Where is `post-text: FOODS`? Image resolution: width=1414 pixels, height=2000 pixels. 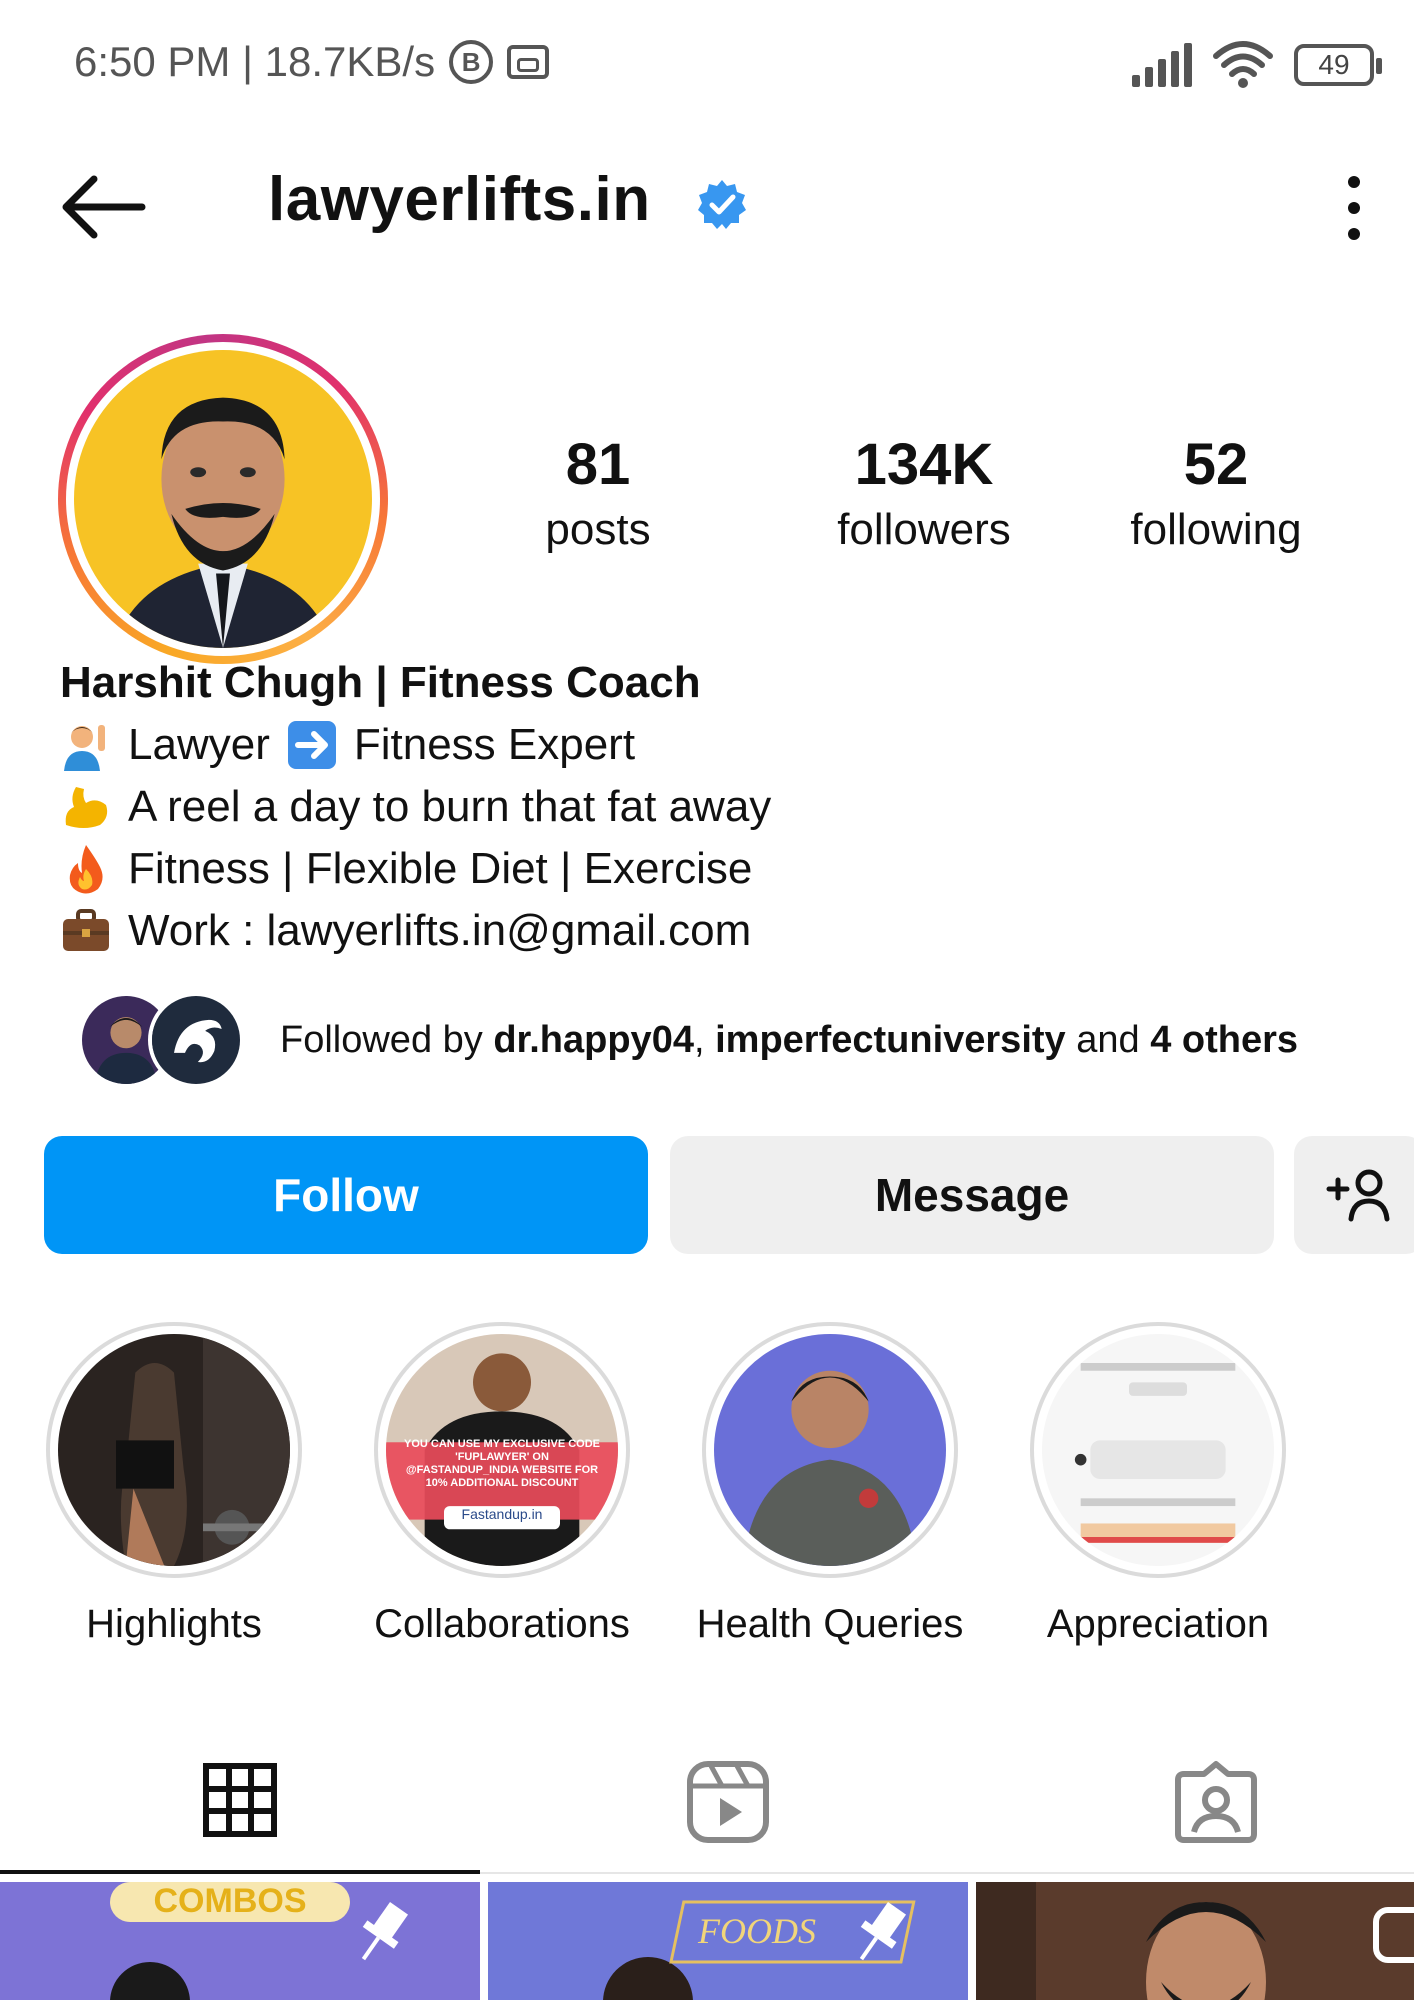
post-text: FOODS is located at coordinates (757, 1931).